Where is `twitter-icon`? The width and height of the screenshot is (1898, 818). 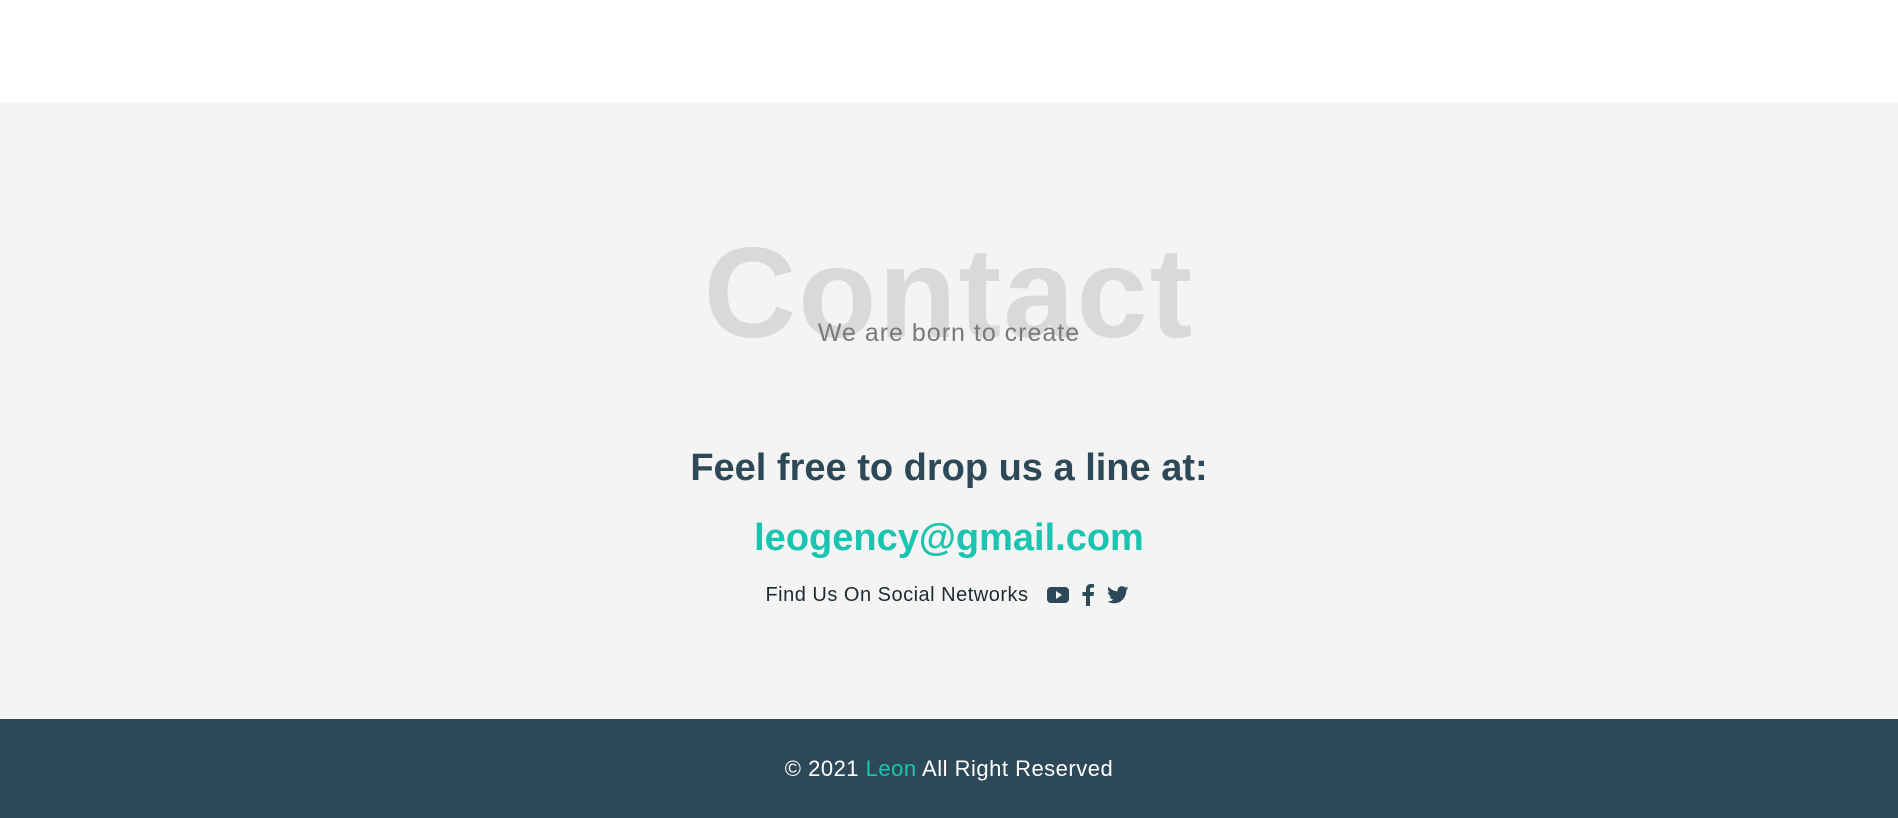
twitter-icon is located at coordinates (1118, 595).